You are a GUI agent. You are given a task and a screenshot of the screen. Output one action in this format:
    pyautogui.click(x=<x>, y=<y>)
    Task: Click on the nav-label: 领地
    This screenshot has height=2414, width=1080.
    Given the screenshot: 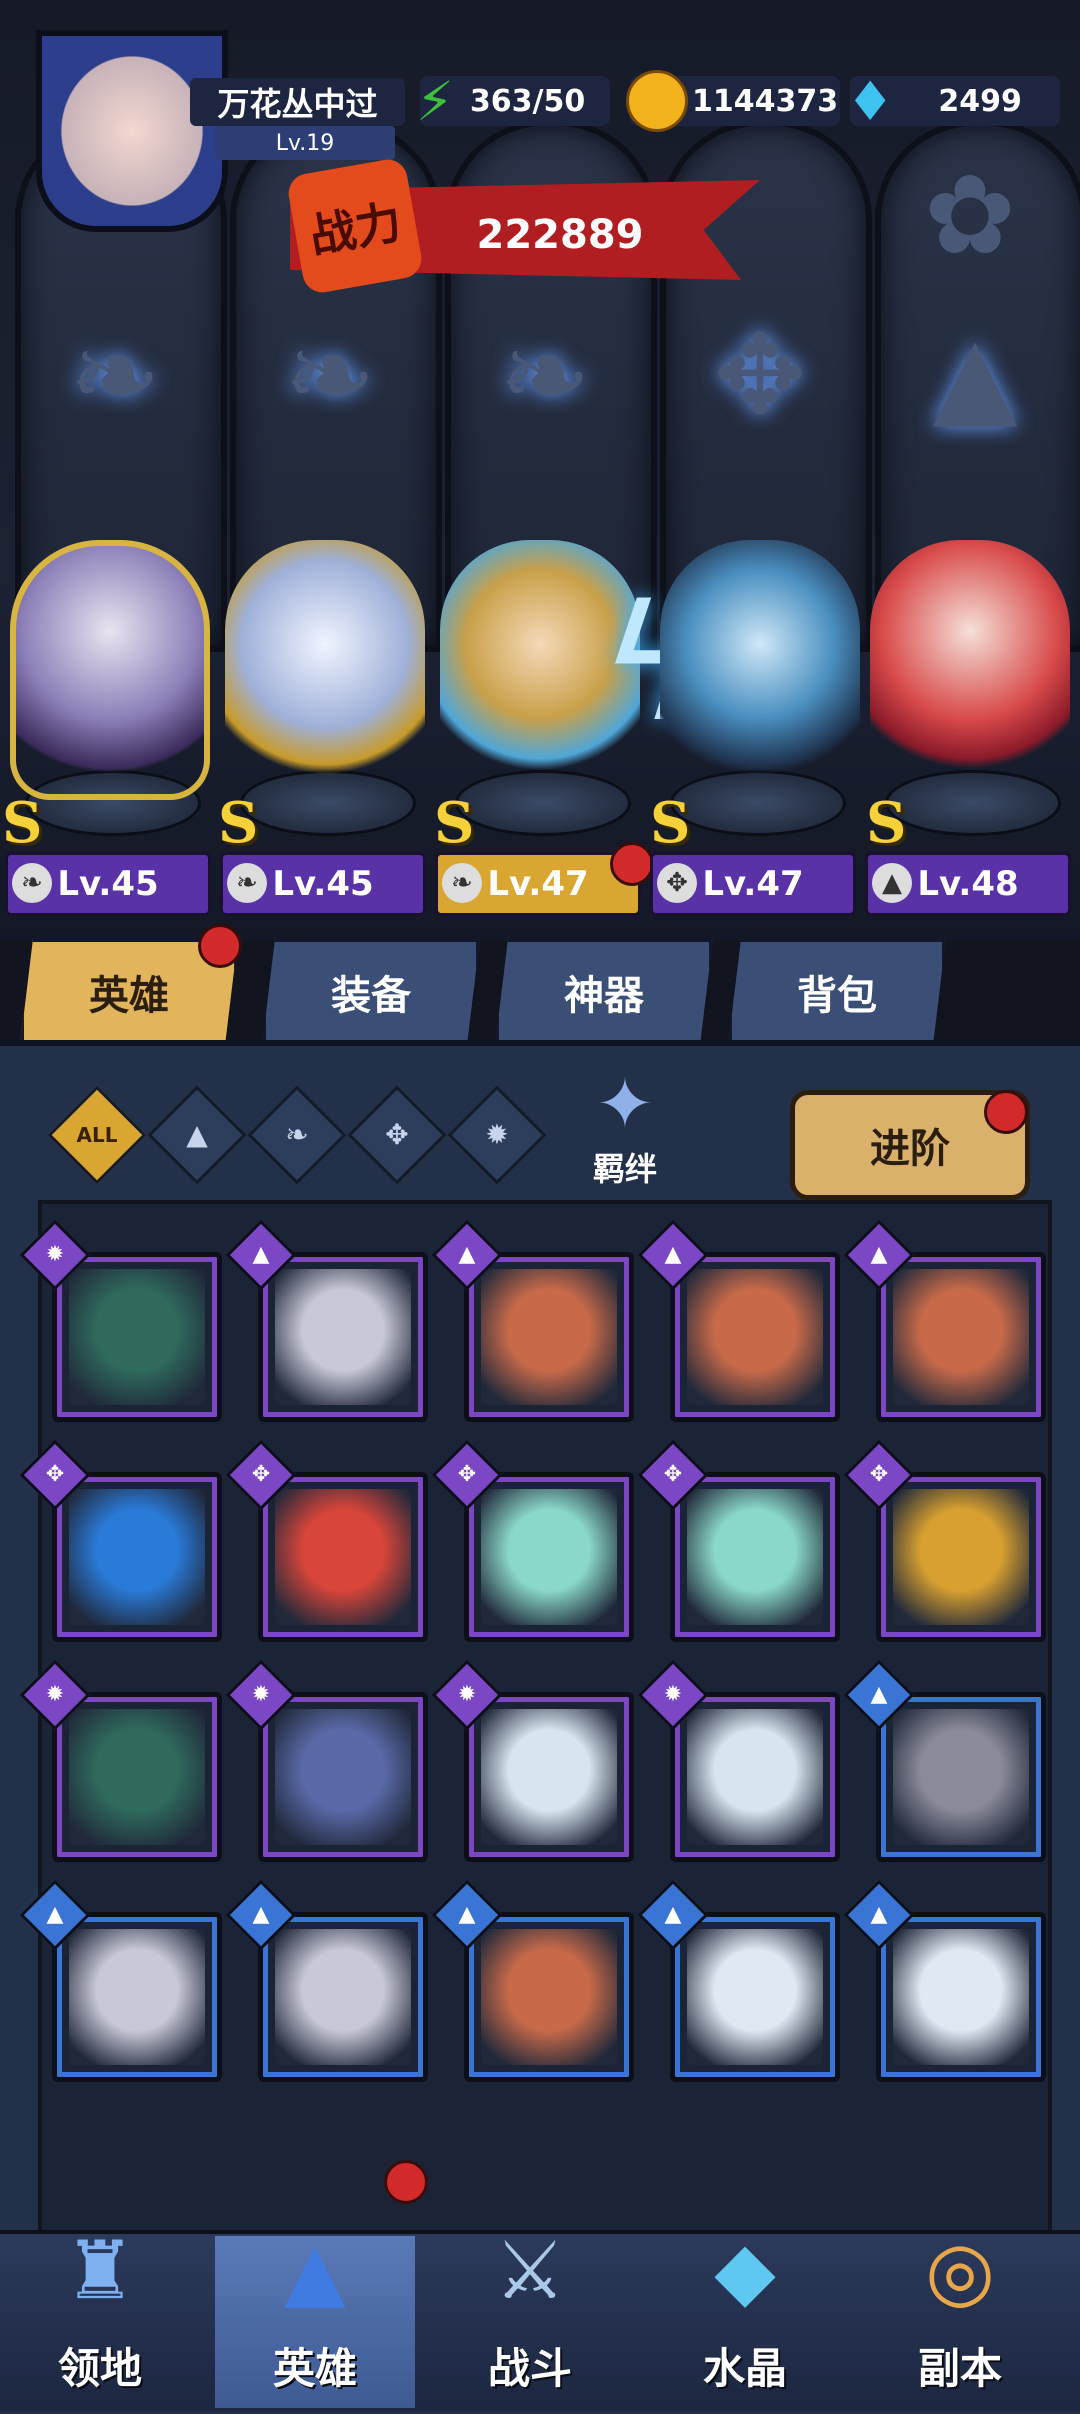 What is the action you would take?
    pyautogui.click(x=99, y=2368)
    